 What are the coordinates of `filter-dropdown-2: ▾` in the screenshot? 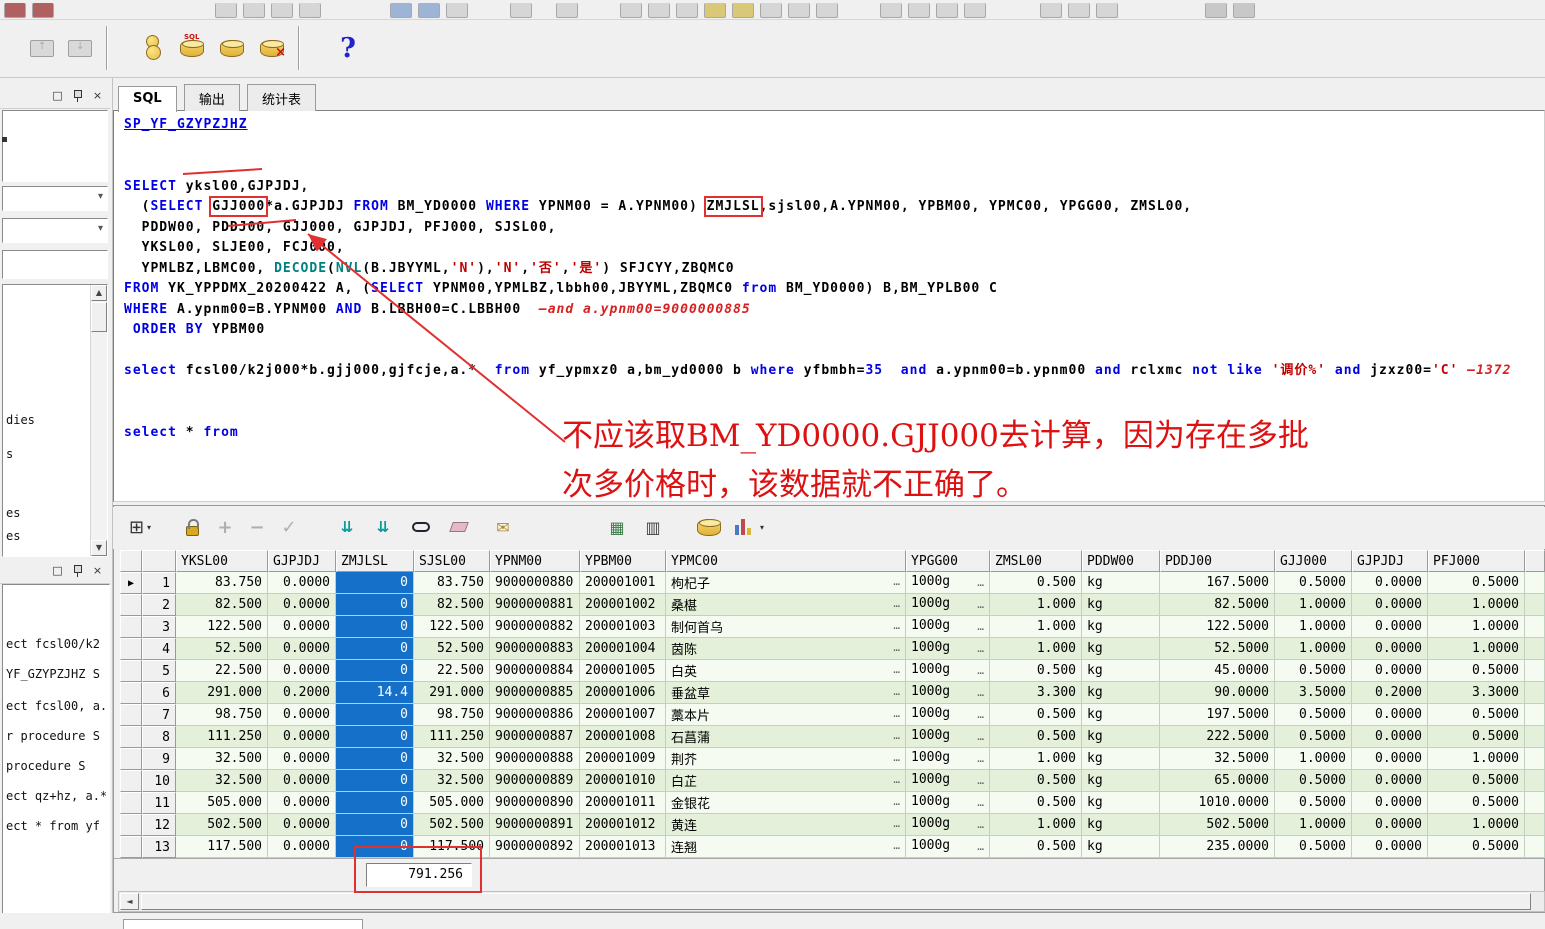 It's located at (55, 230).